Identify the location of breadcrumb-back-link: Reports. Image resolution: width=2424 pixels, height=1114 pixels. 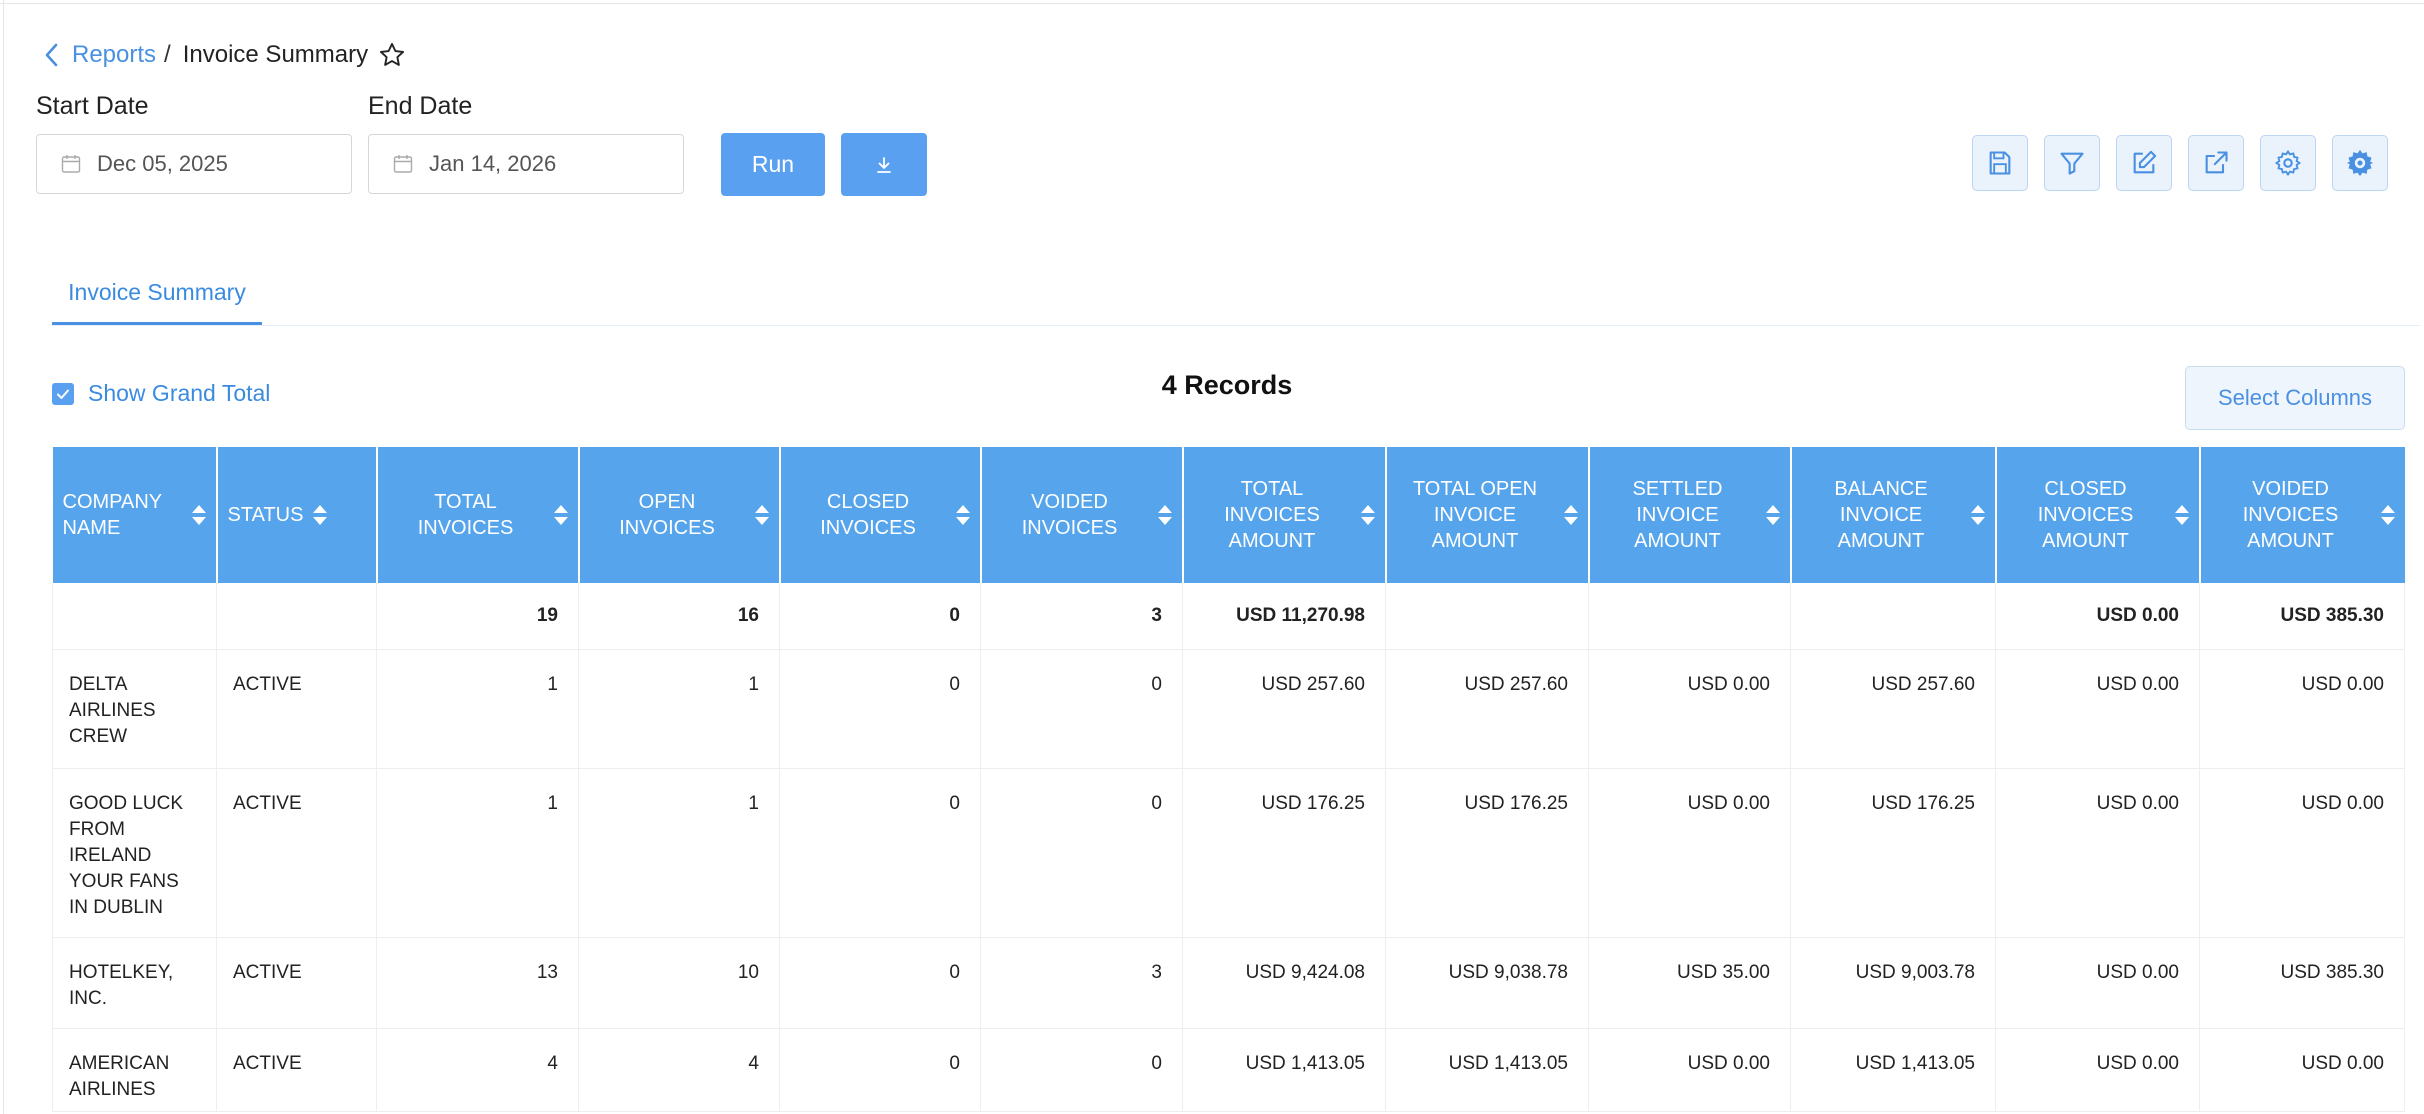
(100, 55).